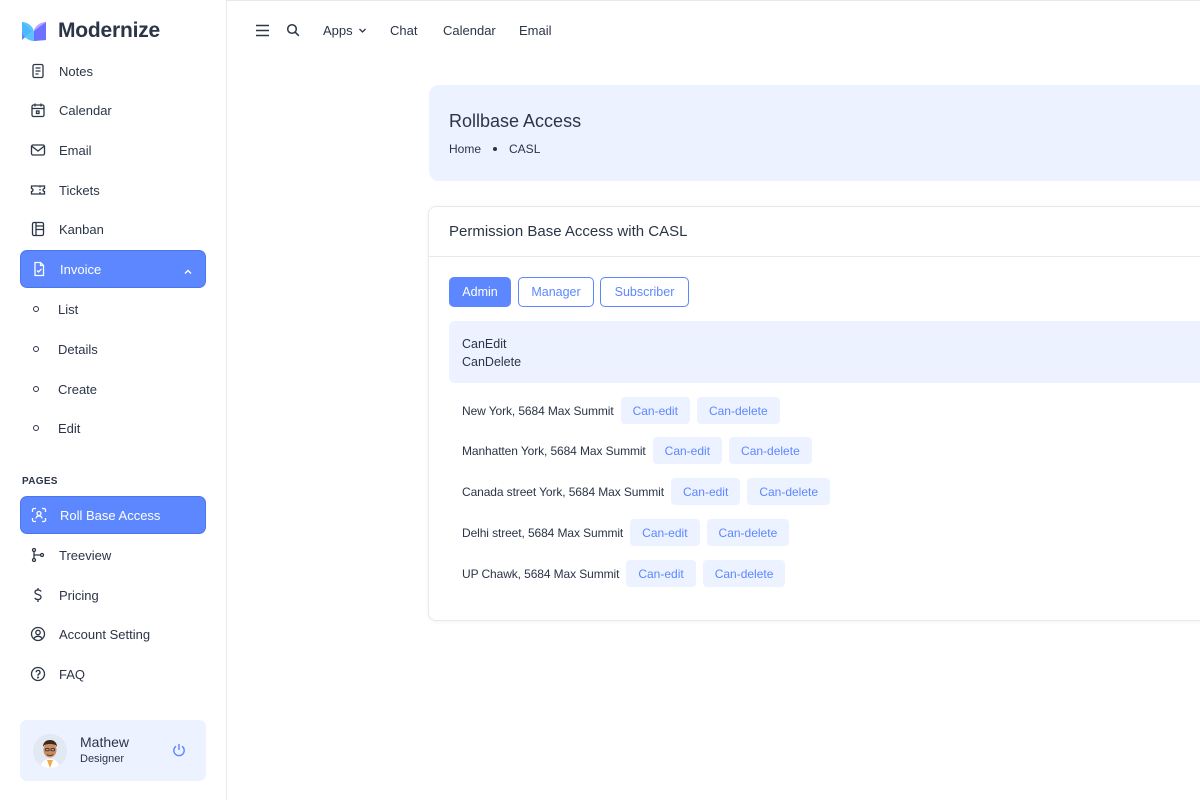 This screenshot has width=1200, height=800. What do you see at coordinates (38, 110) in the screenshot?
I see `calendar-icon` at bounding box center [38, 110].